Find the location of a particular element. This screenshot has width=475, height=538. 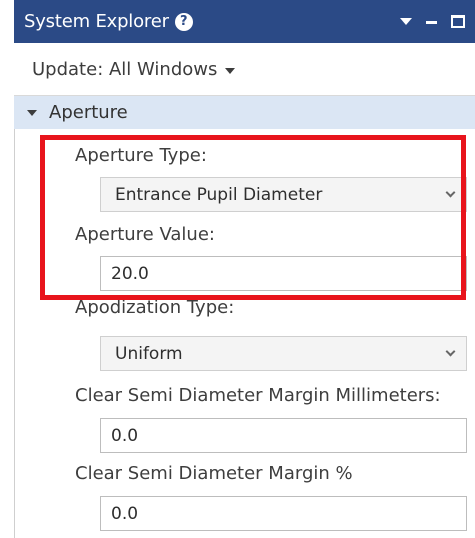

caret-down-icon is located at coordinates (230, 70).